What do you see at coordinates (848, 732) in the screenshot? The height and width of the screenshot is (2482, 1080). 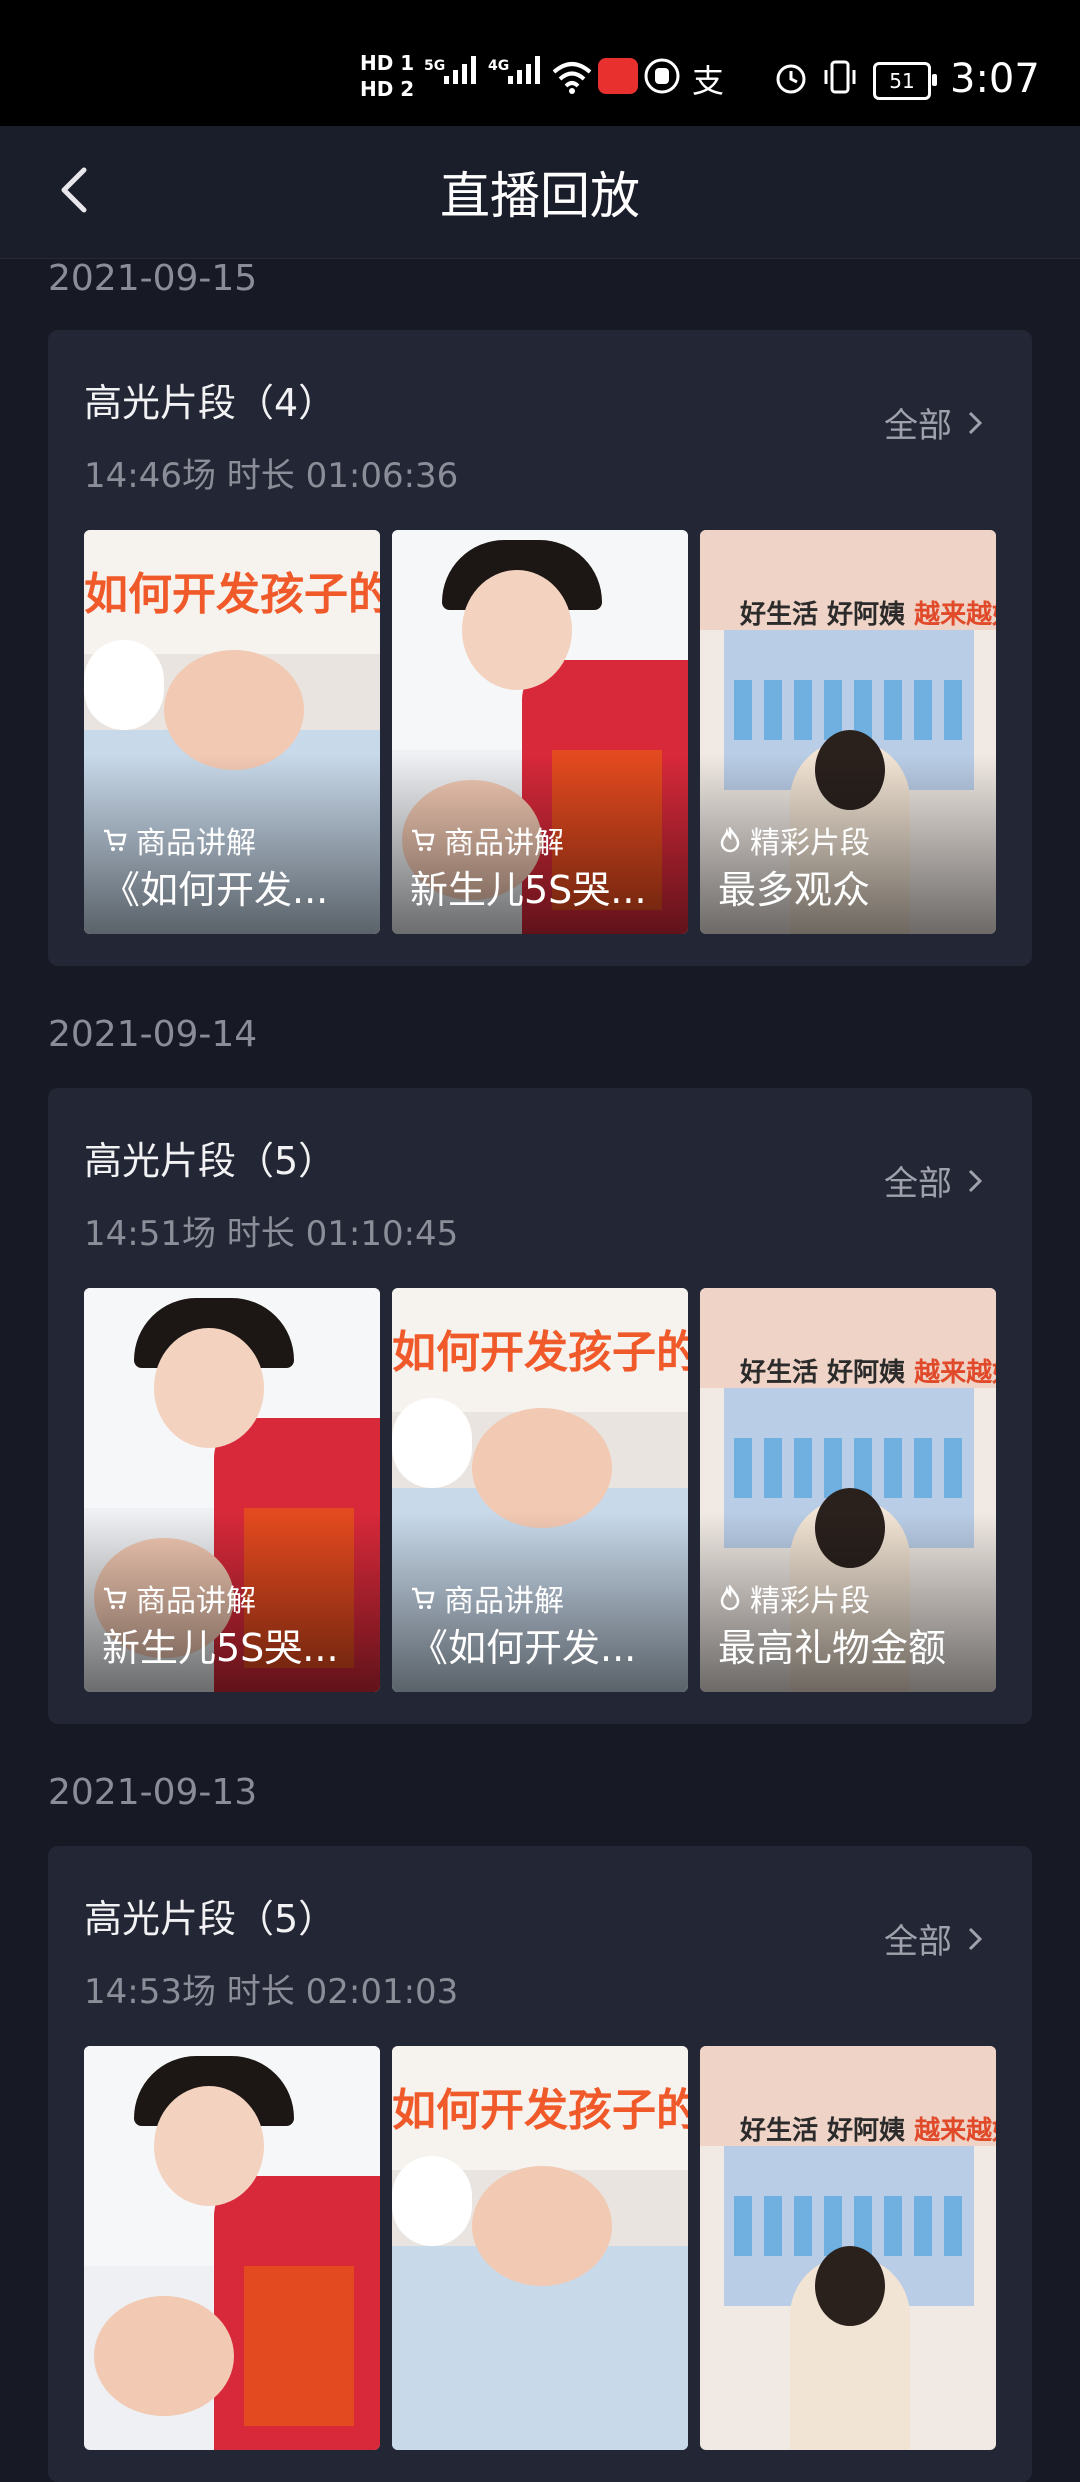 I see `highlight-thumbnail: 好生活 好阿姨 越来越好 精彩片段 最多观众` at bounding box center [848, 732].